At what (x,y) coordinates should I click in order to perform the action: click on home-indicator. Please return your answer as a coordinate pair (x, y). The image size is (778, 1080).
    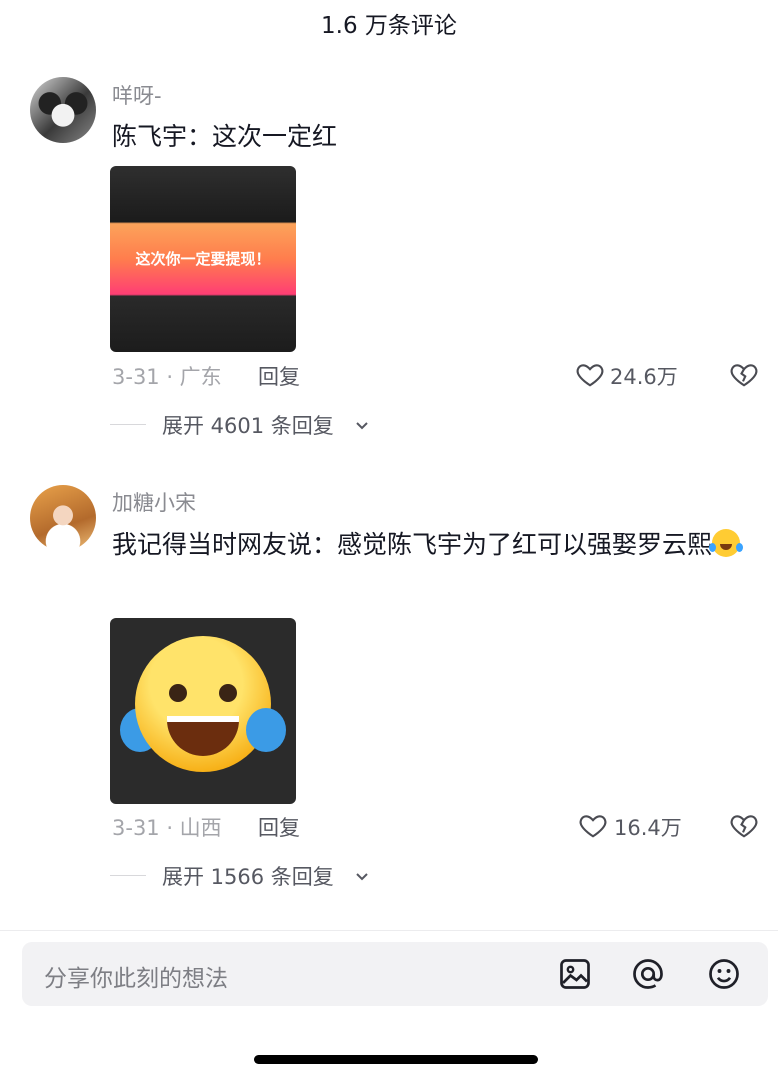
    Looking at the image, I should click on (396, 1059).